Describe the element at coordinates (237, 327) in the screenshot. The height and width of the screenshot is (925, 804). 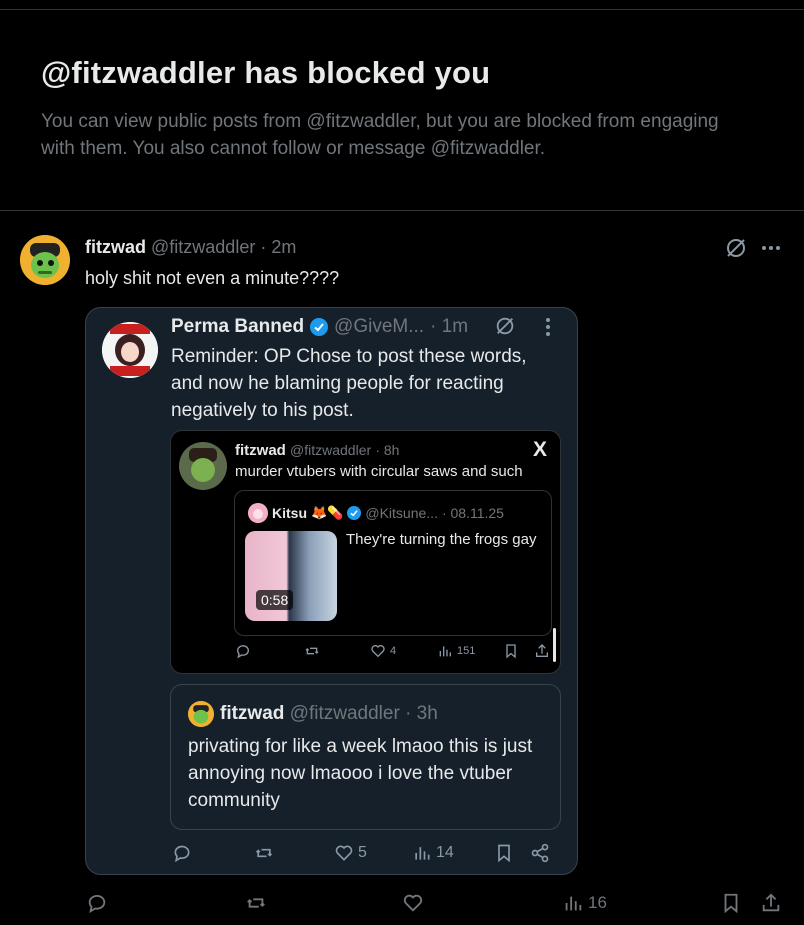
I see `author-name: Perma Banned` at that location.